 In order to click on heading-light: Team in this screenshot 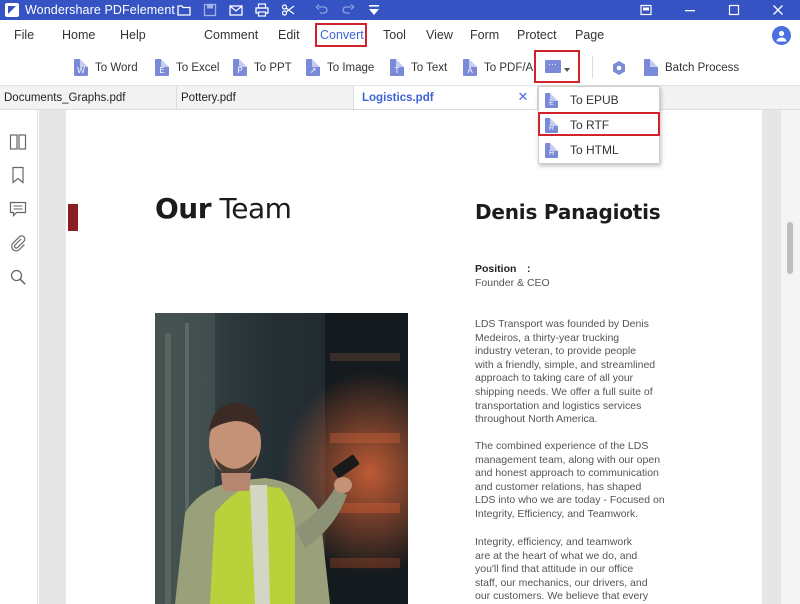, I will do `click(255, 208)`.